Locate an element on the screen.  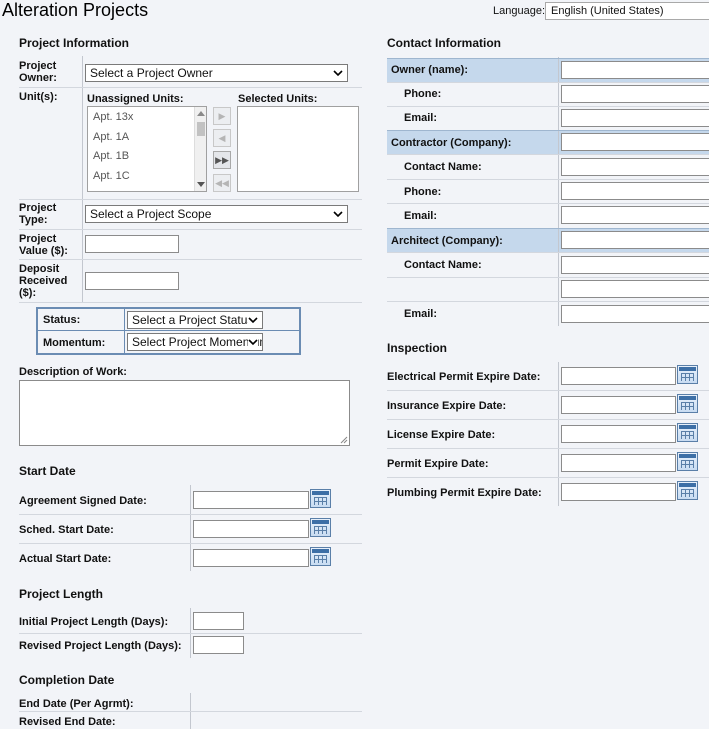
unassigned-units-label: Unassigned Units: is located at coordinates (135, 99).